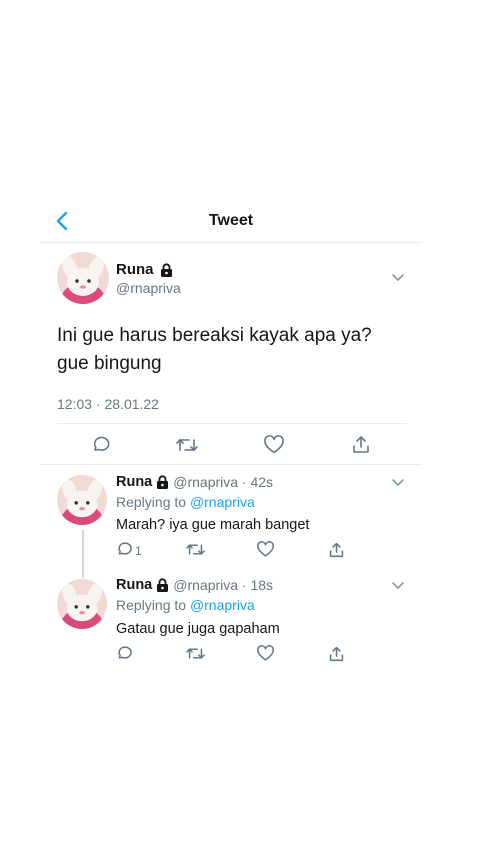  What do you see at coordinates (83, 554) in the screenshot?
I see `thread-line` at bounding box center [83, 554].